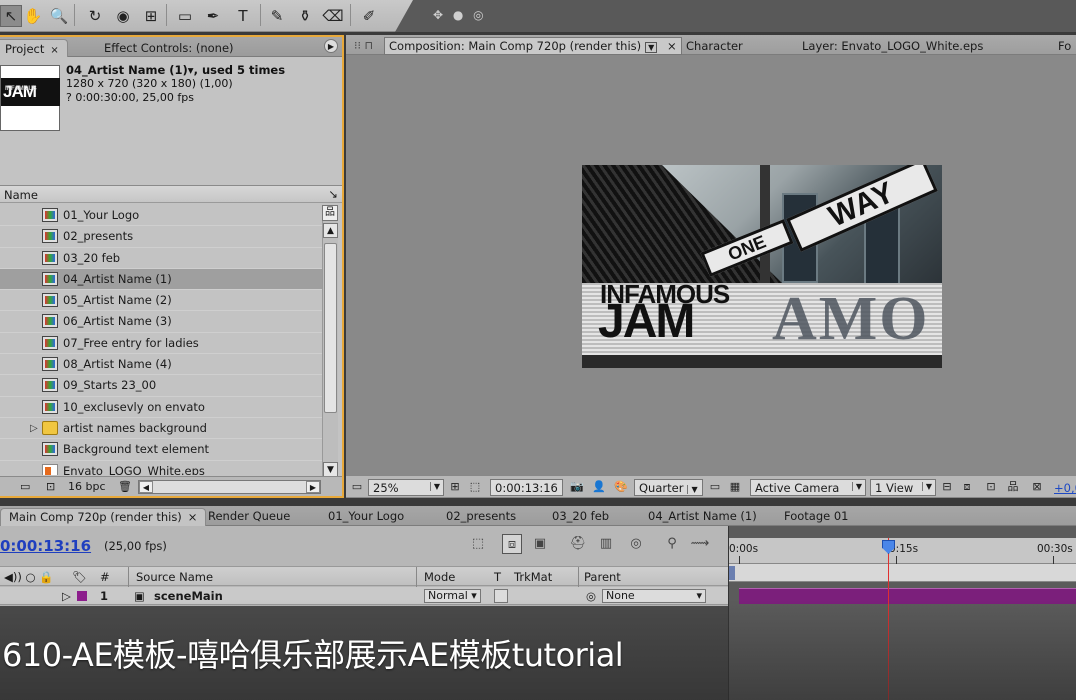 This screenshot has width=1076, height=700. What do you see at coordinates (161, 216) in the screenshot?
I see `project-item: 01_Your Logo` at bounding box center [161, 216].